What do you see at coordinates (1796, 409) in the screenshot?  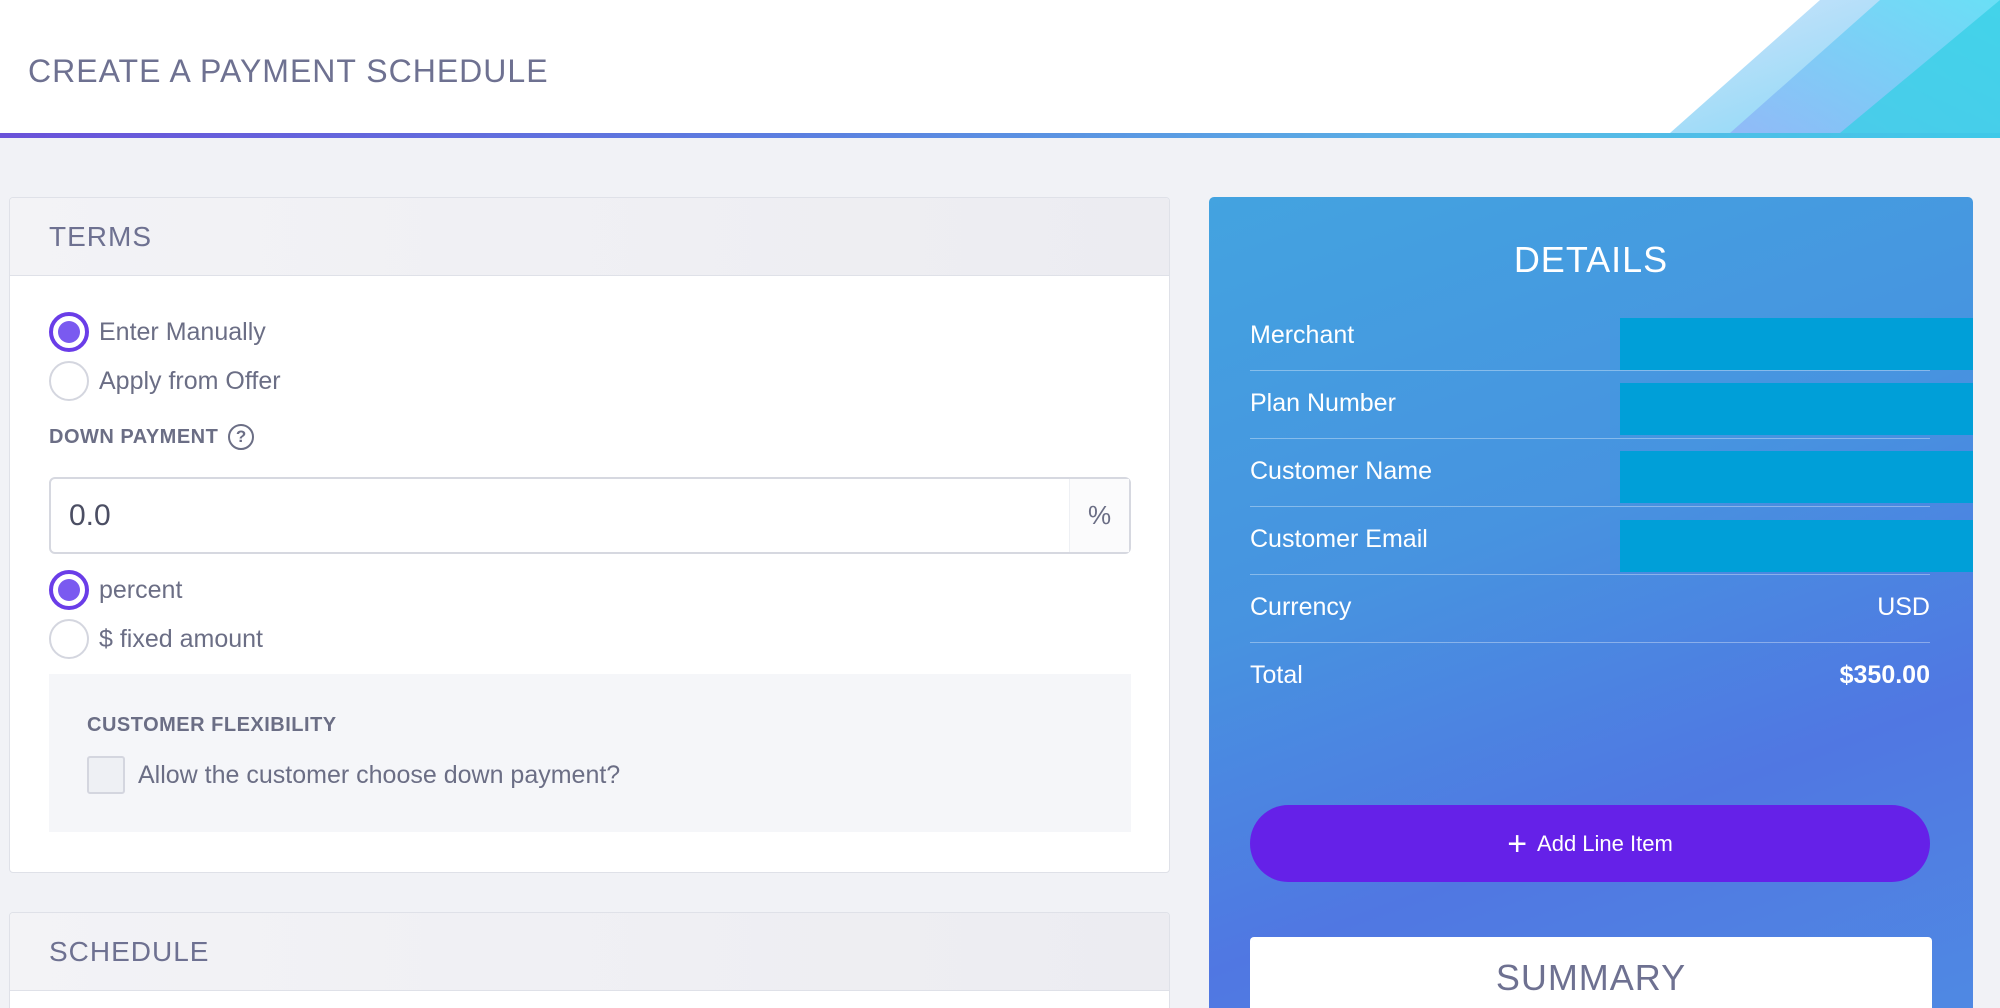 I see `plan-number-redacted` at bounding box center [1796, 409].